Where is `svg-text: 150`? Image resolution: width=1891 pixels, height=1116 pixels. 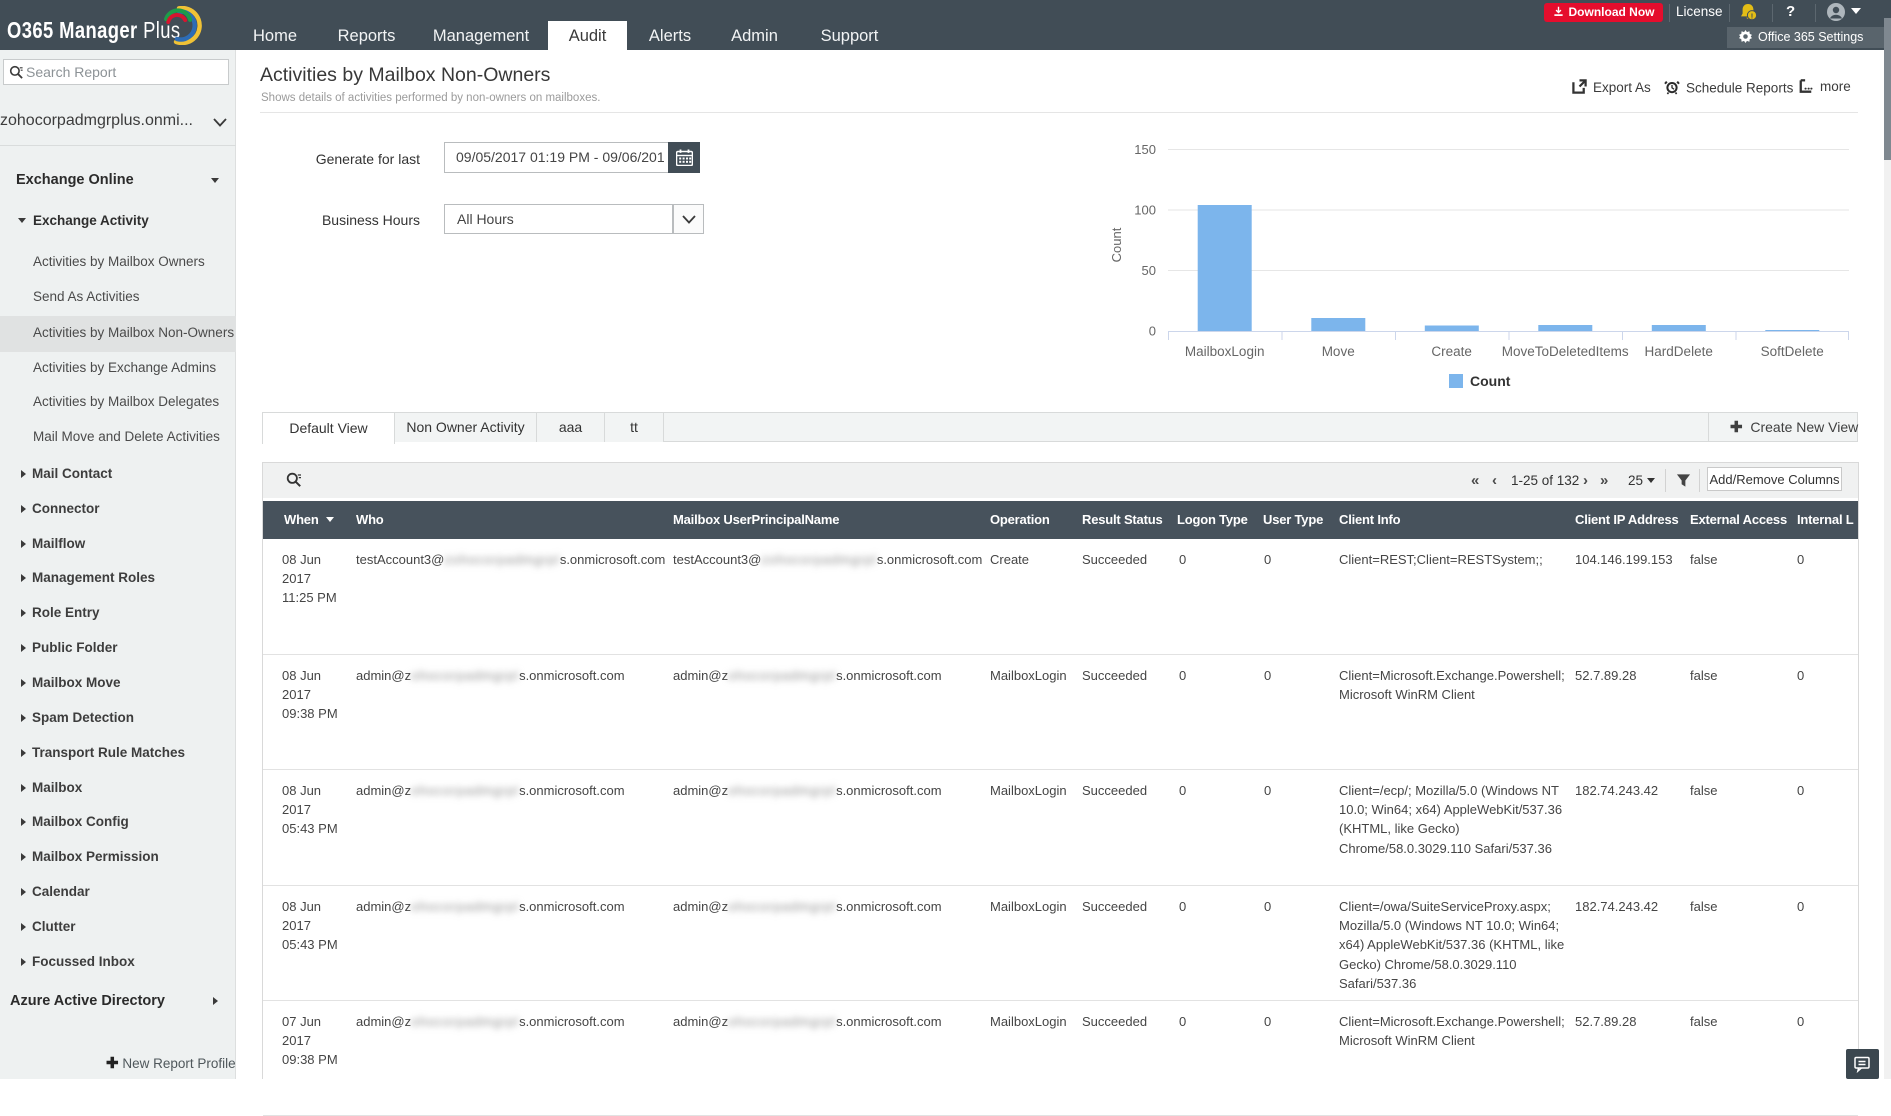
svg-text: 150 is located at coordinates (1145, 149).